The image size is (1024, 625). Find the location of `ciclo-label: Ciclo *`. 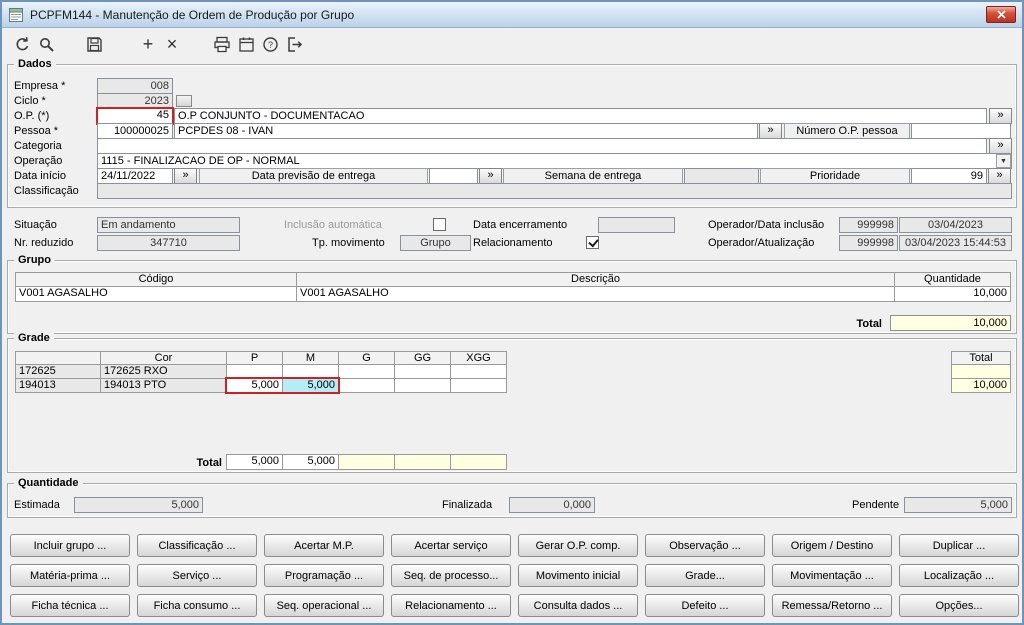

ciclo-label: Ciclo * is located at coordinates (30, 101).